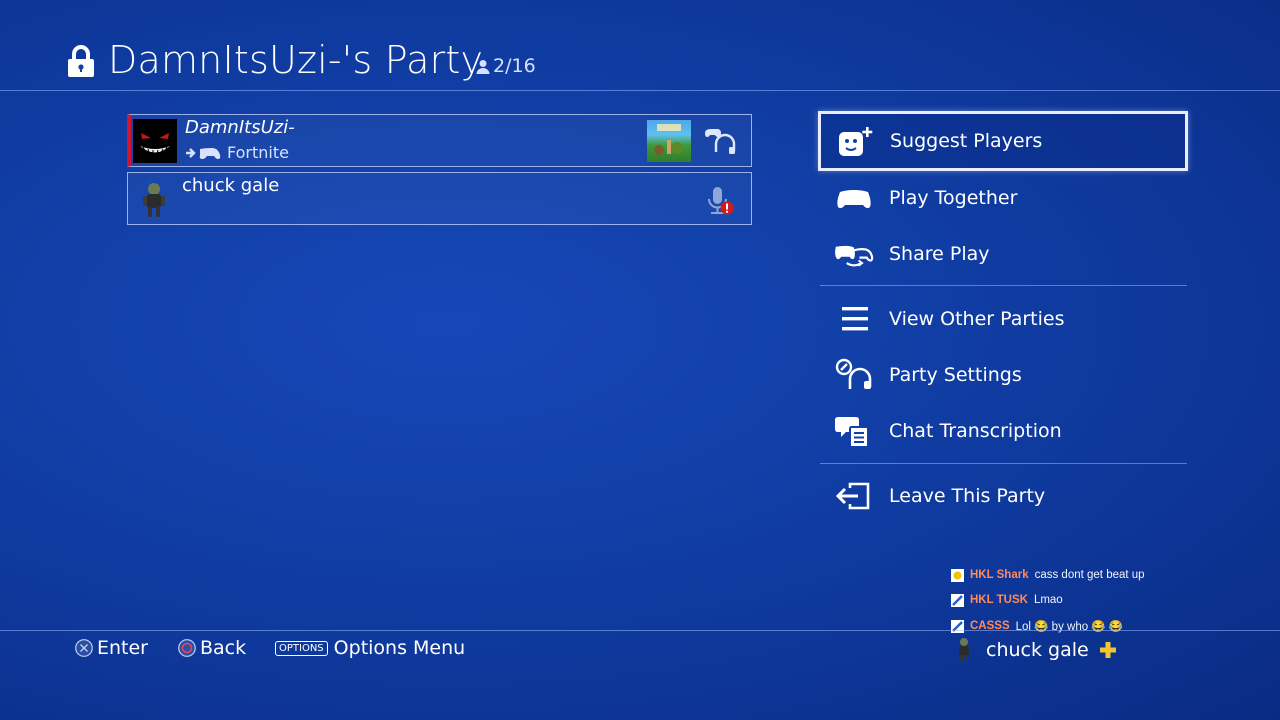  What do you see at coordinates (975, 431) in the screenshot?
I see `menu-item-label: Chat Transcription` at bounding box center [975, 431].